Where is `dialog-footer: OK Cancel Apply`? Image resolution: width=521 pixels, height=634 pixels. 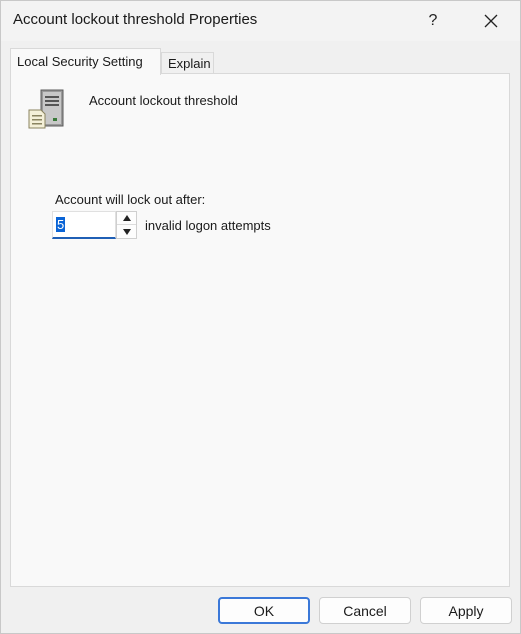
dialog-footer: OK Cancel Apply is located at coordinates (260, 610).